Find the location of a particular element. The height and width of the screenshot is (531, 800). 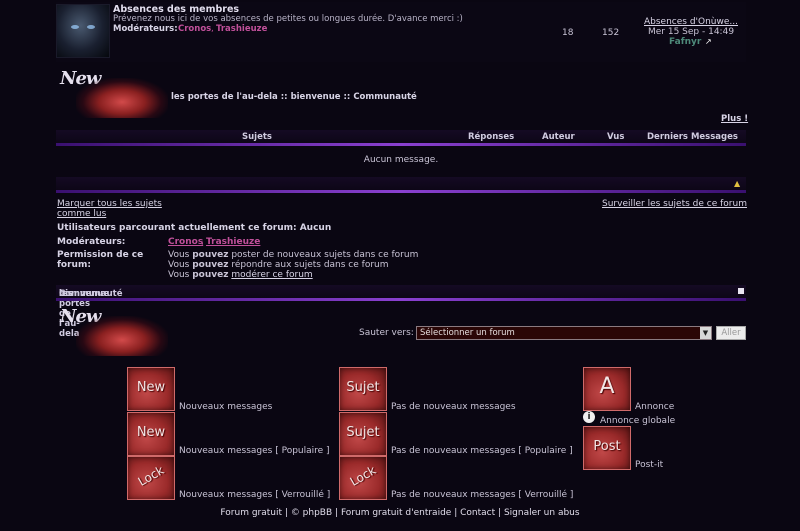

new-posts-icon: New is located at coordinates (151, 389).